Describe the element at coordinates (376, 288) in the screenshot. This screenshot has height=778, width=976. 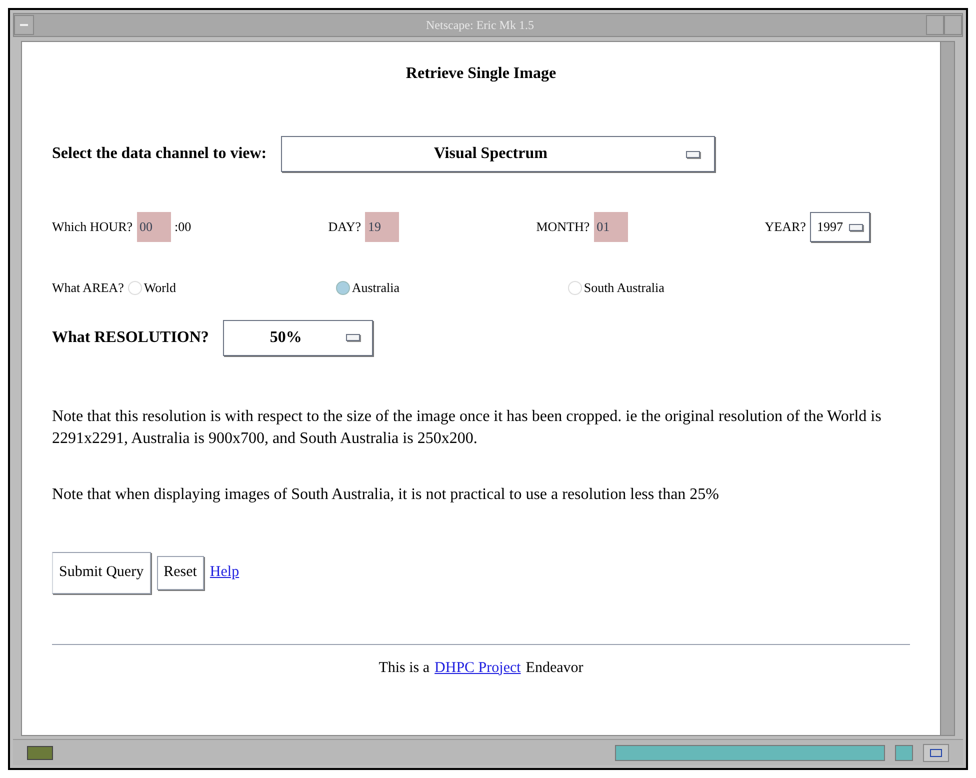
I see `radio-label: Australia` at that location.